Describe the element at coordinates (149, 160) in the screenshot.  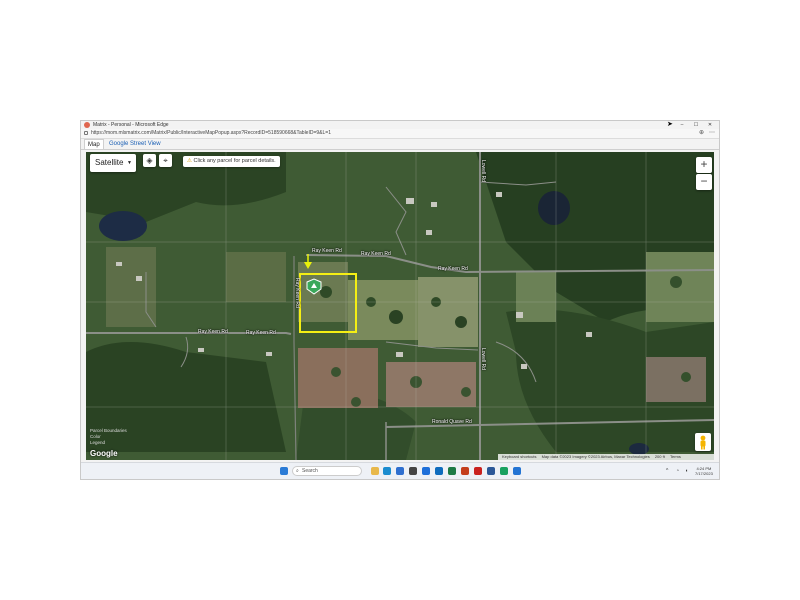
I see `layers-icon: ◈` at that location.